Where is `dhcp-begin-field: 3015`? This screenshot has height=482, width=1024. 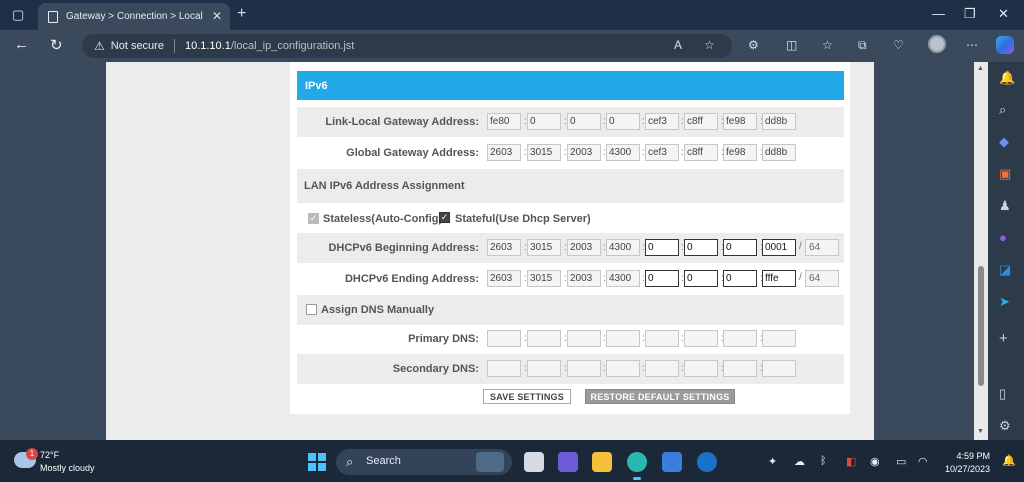 dhcp-begin-field: 3015 is located at coordinates (544, 247).